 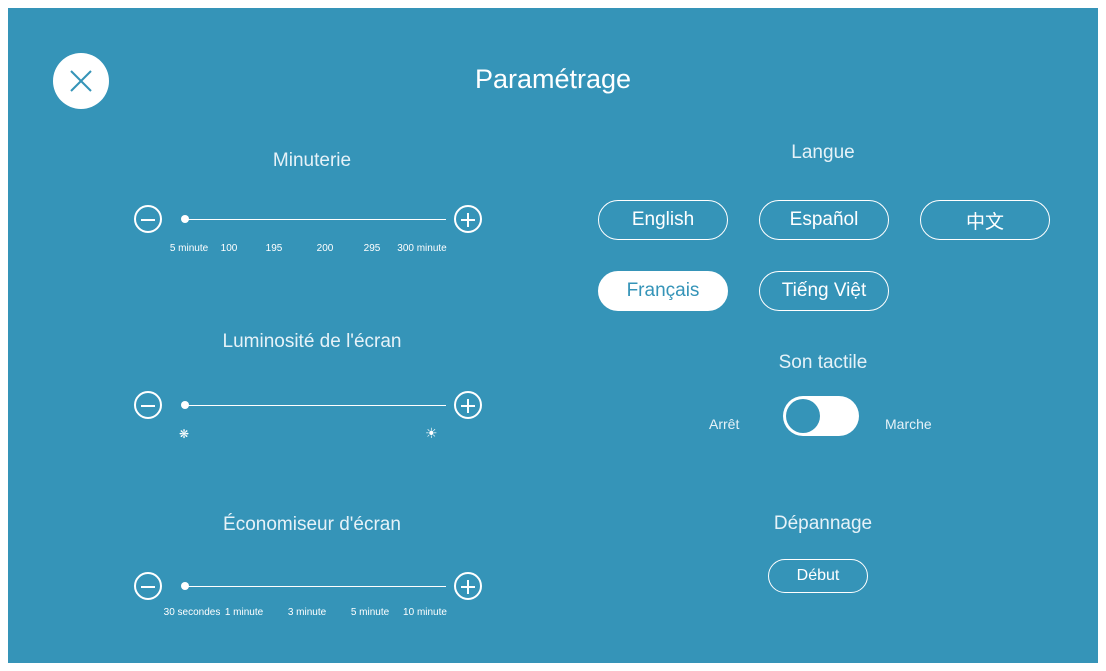 What do you see at coordinates (274, 248) in the screenshot?
I see `timer-tick: 195` at bounding box center [274, 248].